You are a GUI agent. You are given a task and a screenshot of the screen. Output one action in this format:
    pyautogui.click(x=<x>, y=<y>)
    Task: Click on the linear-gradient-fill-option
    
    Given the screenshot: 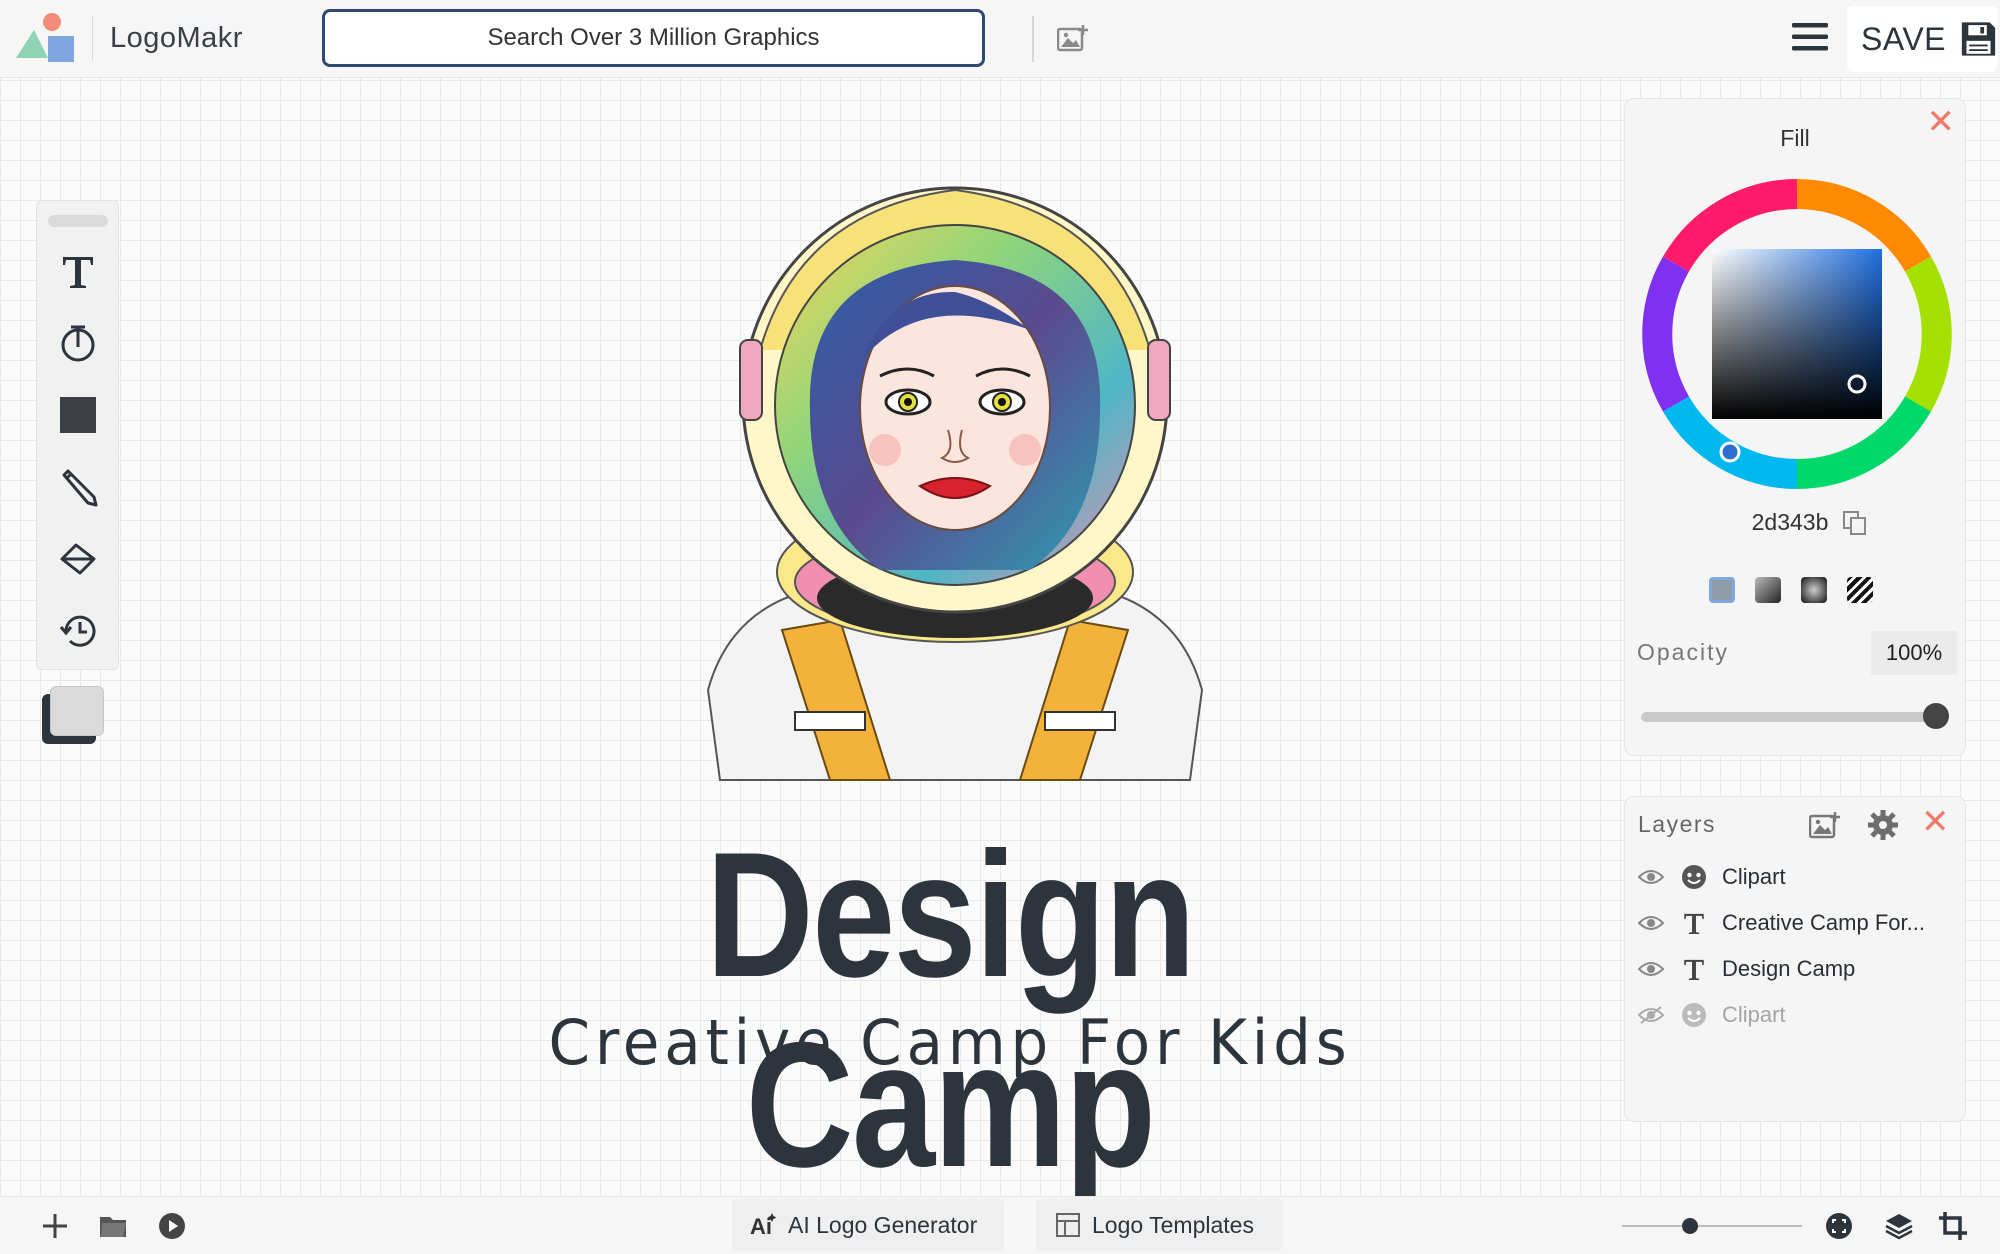 What is the action you would take?
    pyautogui.click(x=1768, y=590)
    